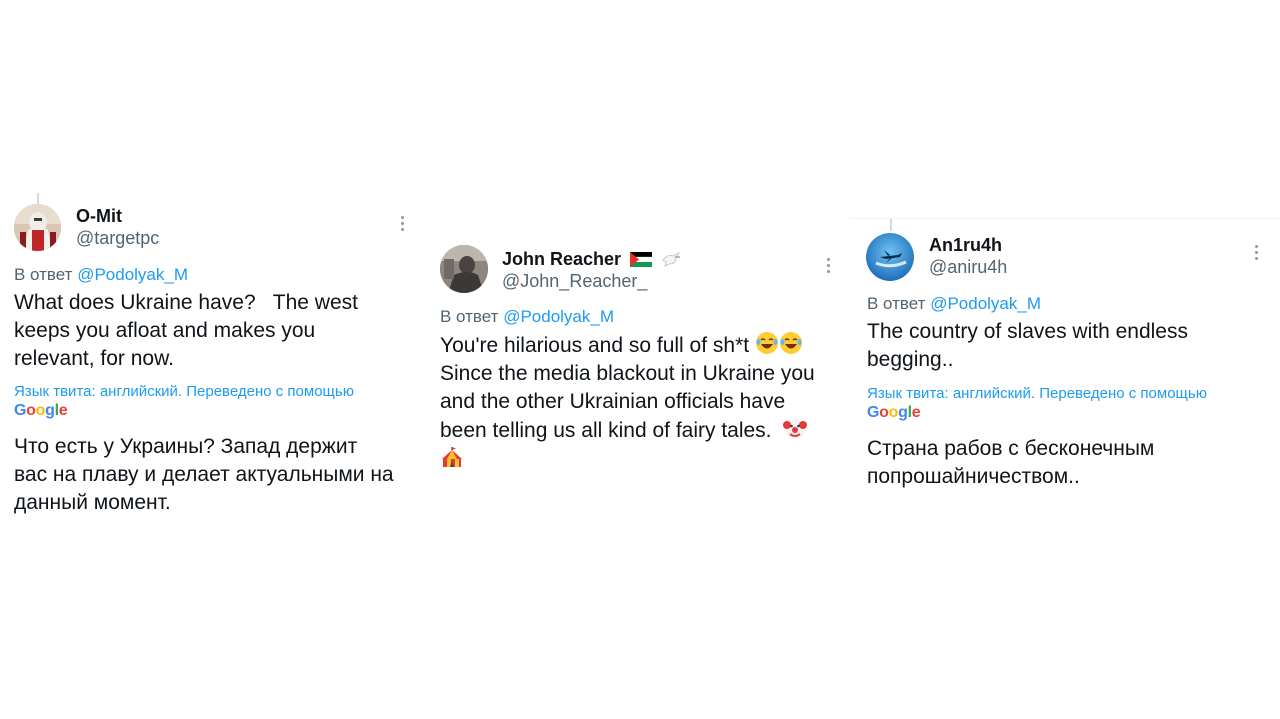  I want to click on translated-text-line: попрошайничеством.., so click(973, 476).